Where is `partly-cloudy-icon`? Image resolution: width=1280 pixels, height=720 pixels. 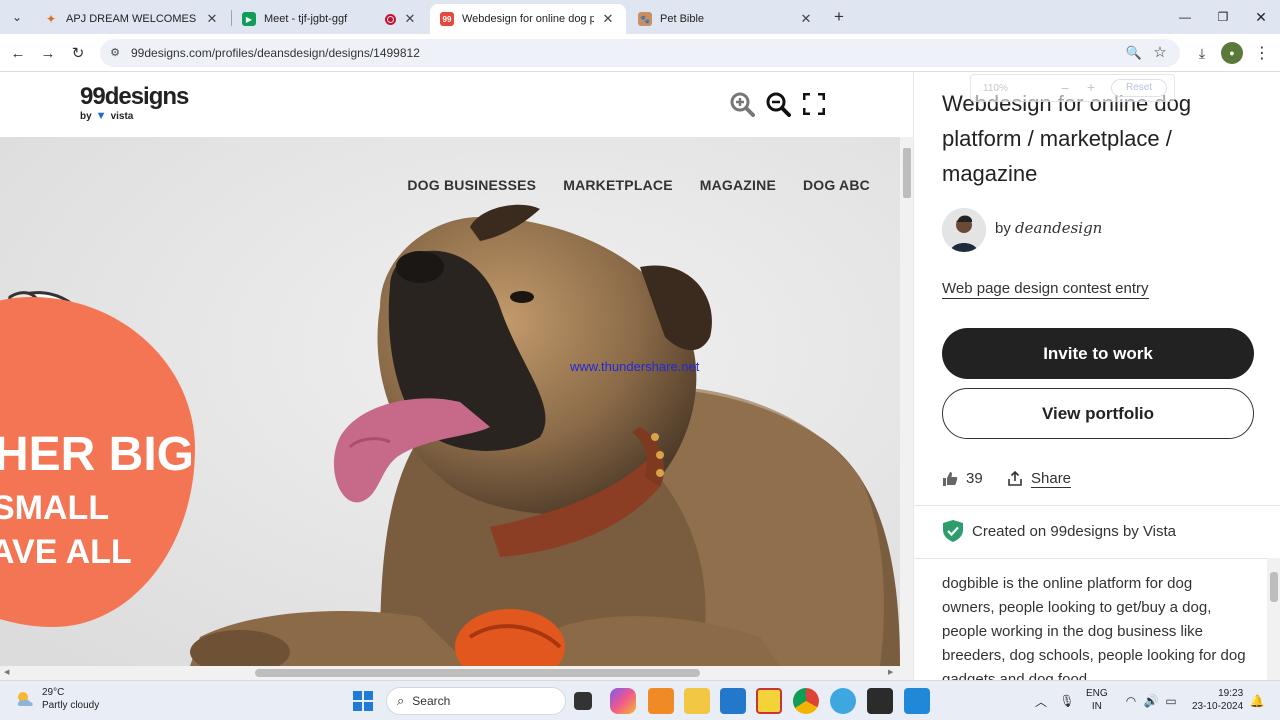 partly-cloudy-icon is located at coordinates (25, 699).